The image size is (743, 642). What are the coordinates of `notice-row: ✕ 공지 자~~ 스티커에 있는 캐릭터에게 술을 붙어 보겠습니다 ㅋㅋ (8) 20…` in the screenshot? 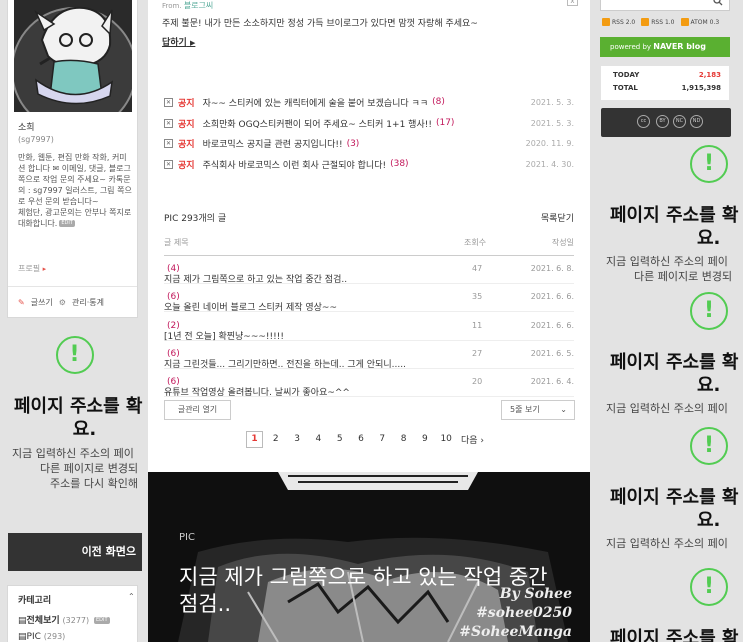 It's located at (369, 102).